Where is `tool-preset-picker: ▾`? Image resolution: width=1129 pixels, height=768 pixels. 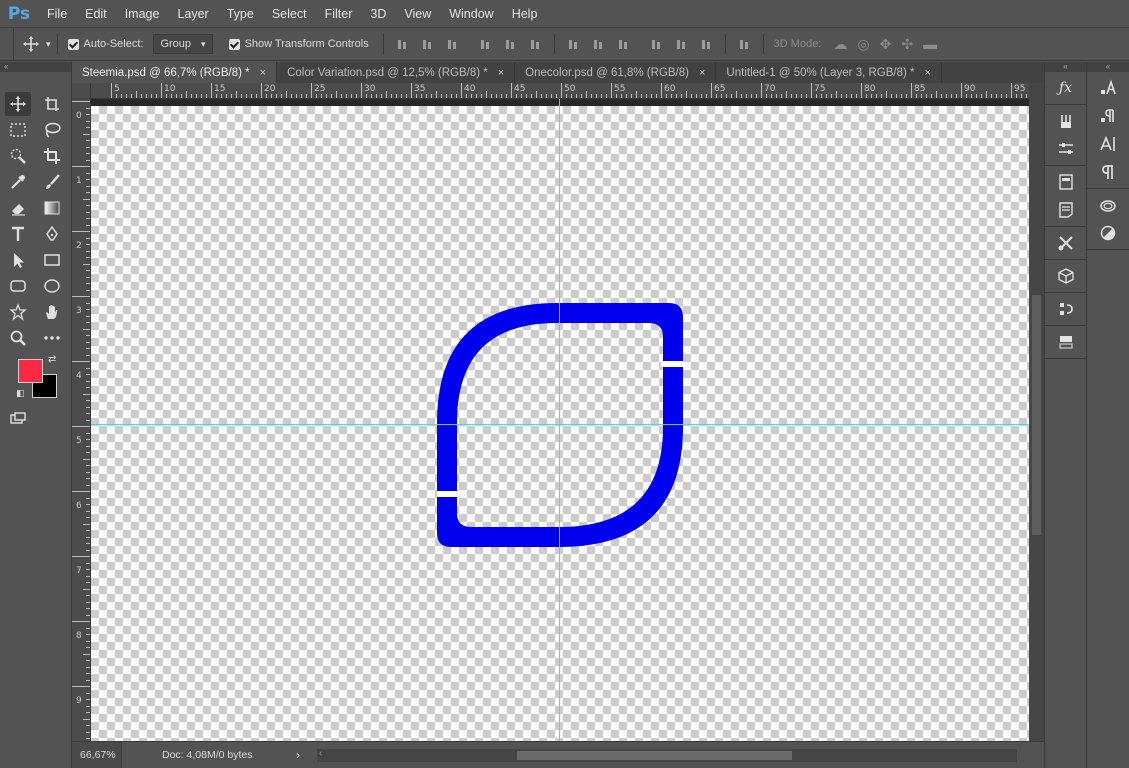
tool-preset-picker: ▾ is located at coordinates (36, 44).